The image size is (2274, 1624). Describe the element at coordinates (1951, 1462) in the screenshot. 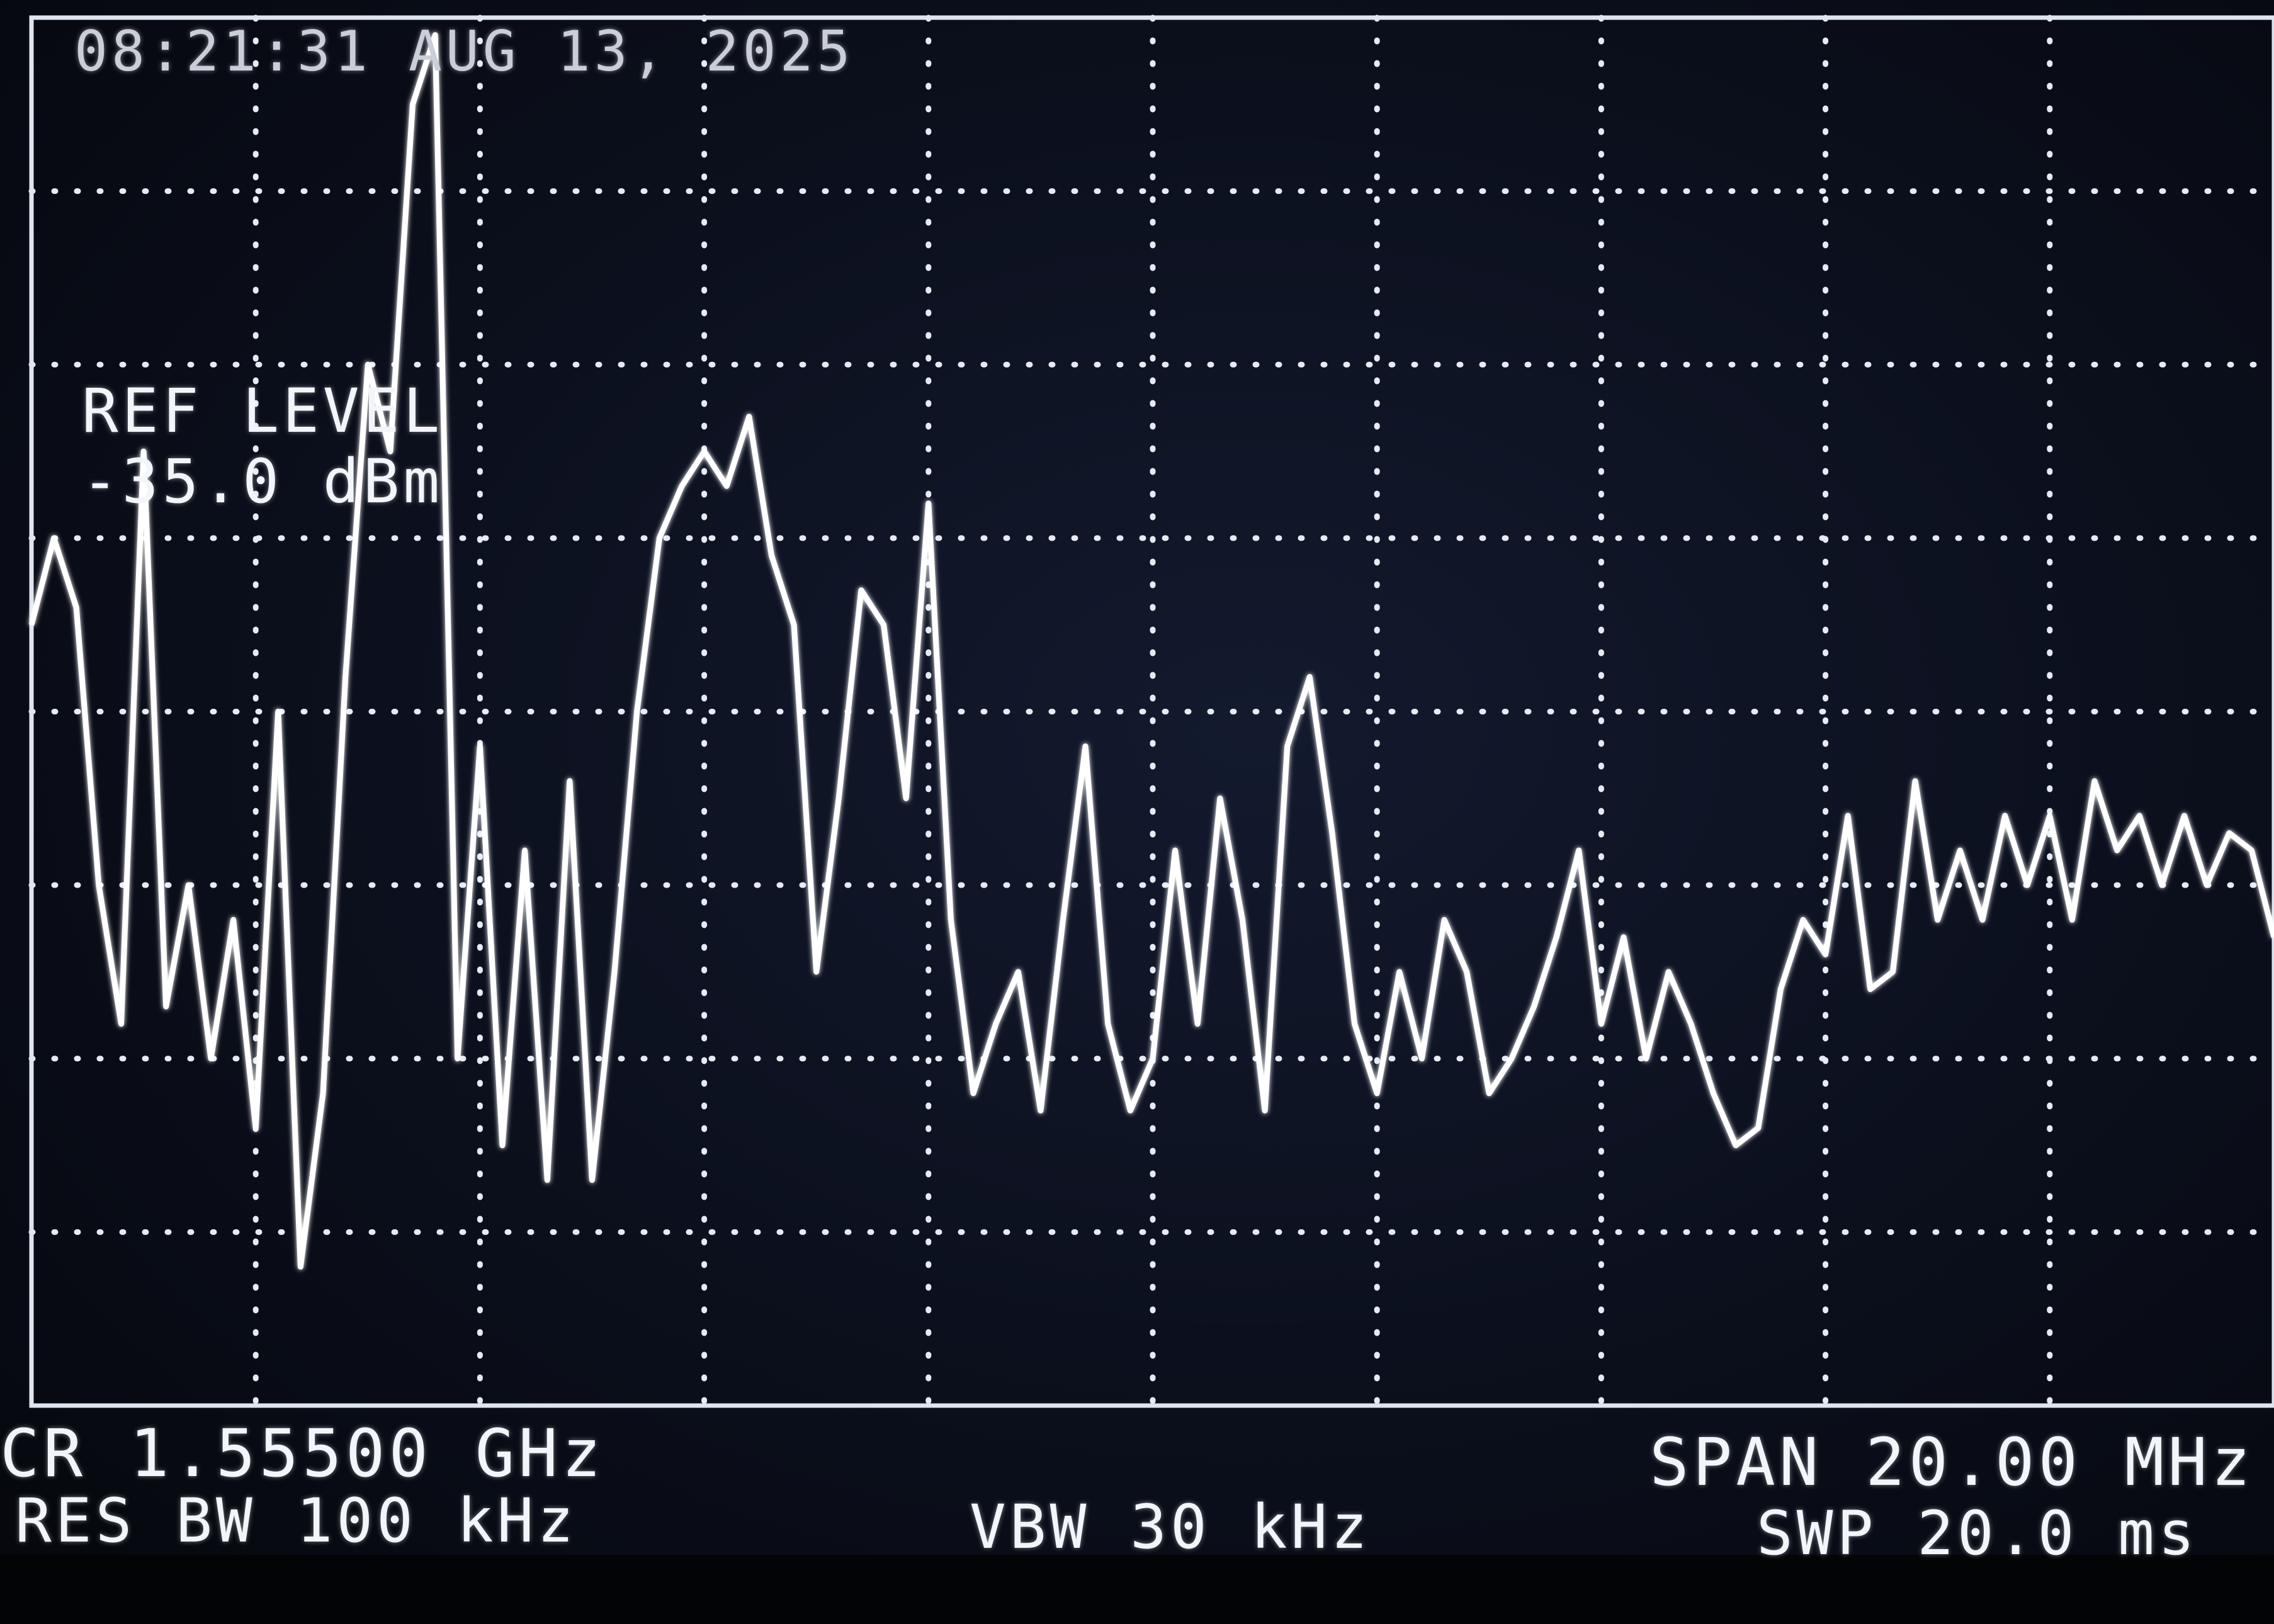

I see `span: SPAN 20.00 MHz` at that location.